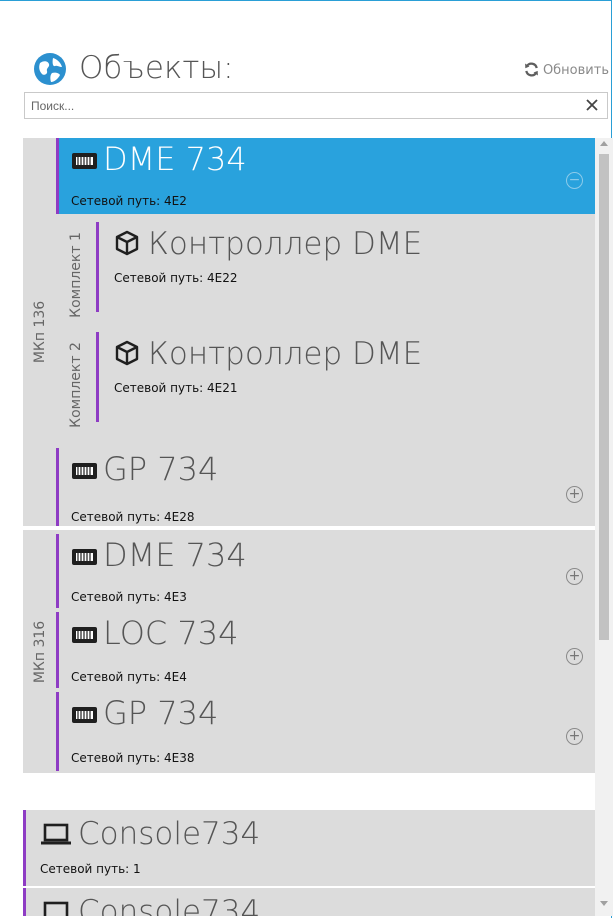  I want to click on search-box, so click(316, 105).